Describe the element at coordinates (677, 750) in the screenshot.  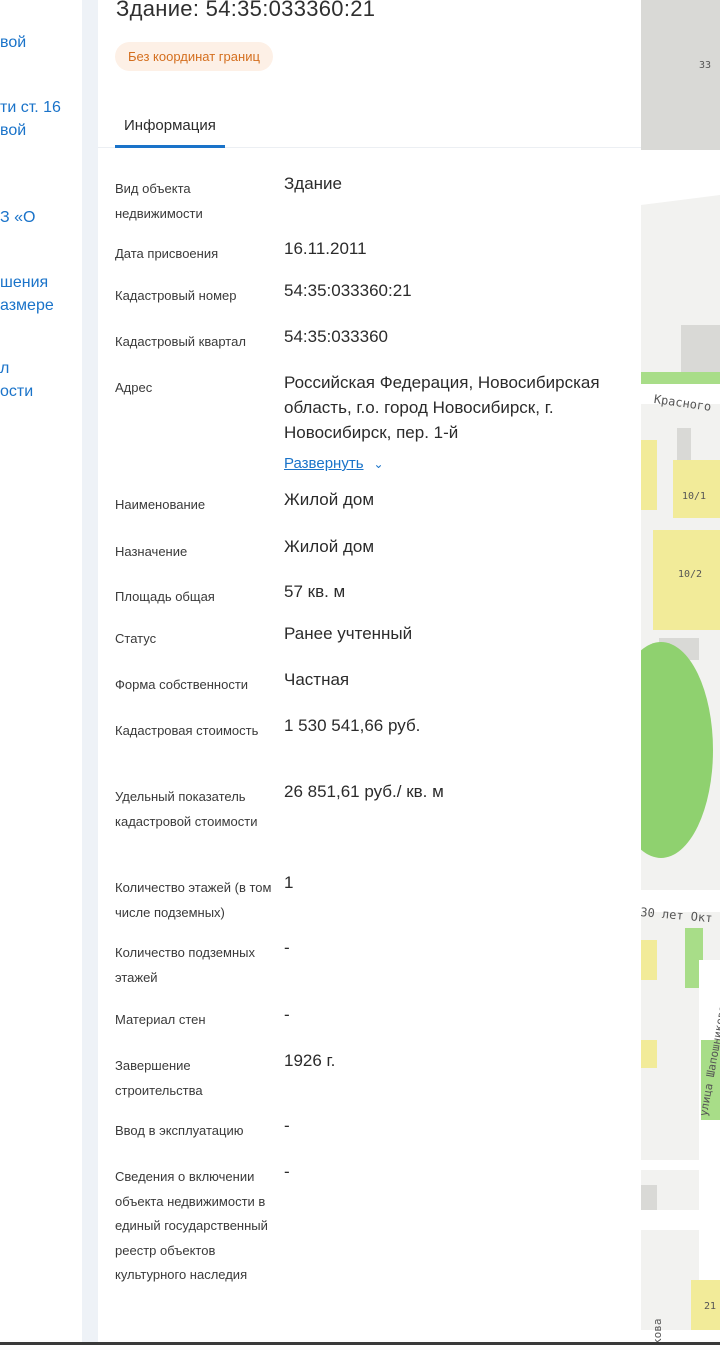
I see `map-park` at that location.